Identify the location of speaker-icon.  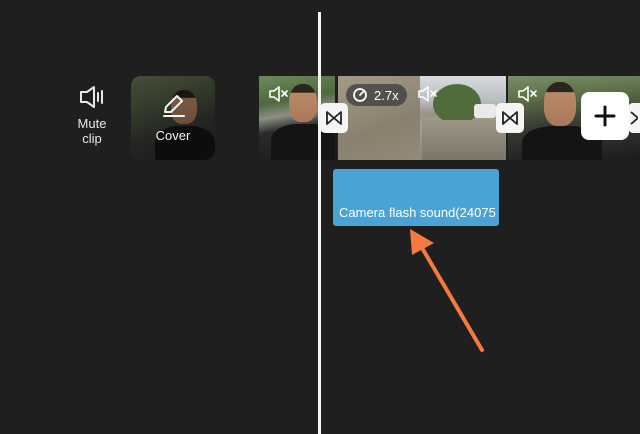
(91, 97).